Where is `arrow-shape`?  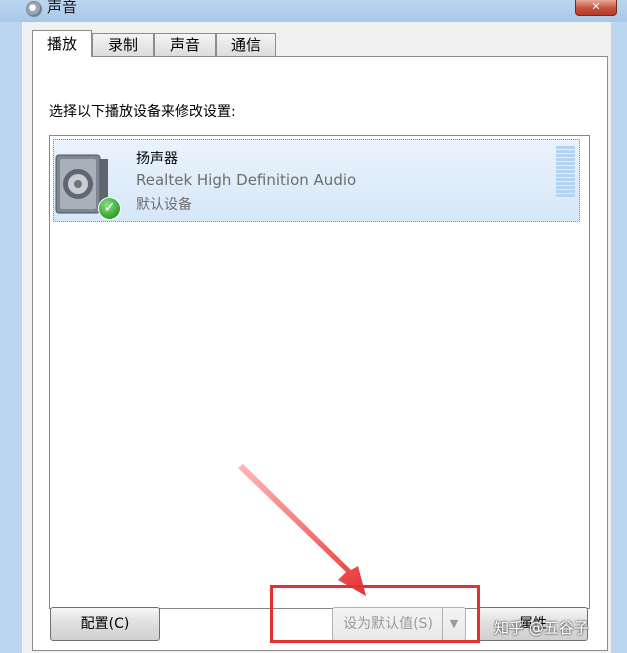 arrow-shape is located at coordinates (302, 530).